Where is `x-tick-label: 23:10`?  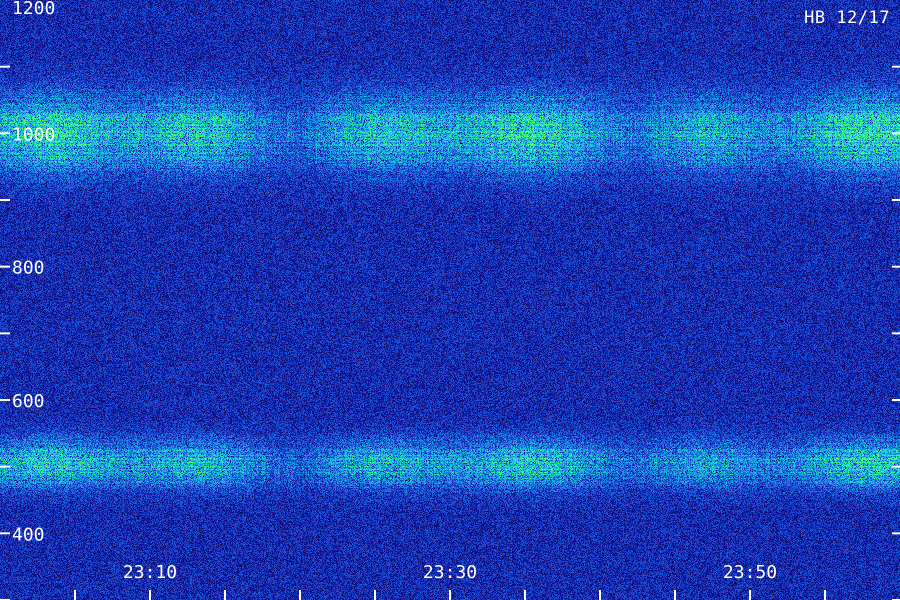
x-tick-label: 23:10 is located at coordinates (150, 572).